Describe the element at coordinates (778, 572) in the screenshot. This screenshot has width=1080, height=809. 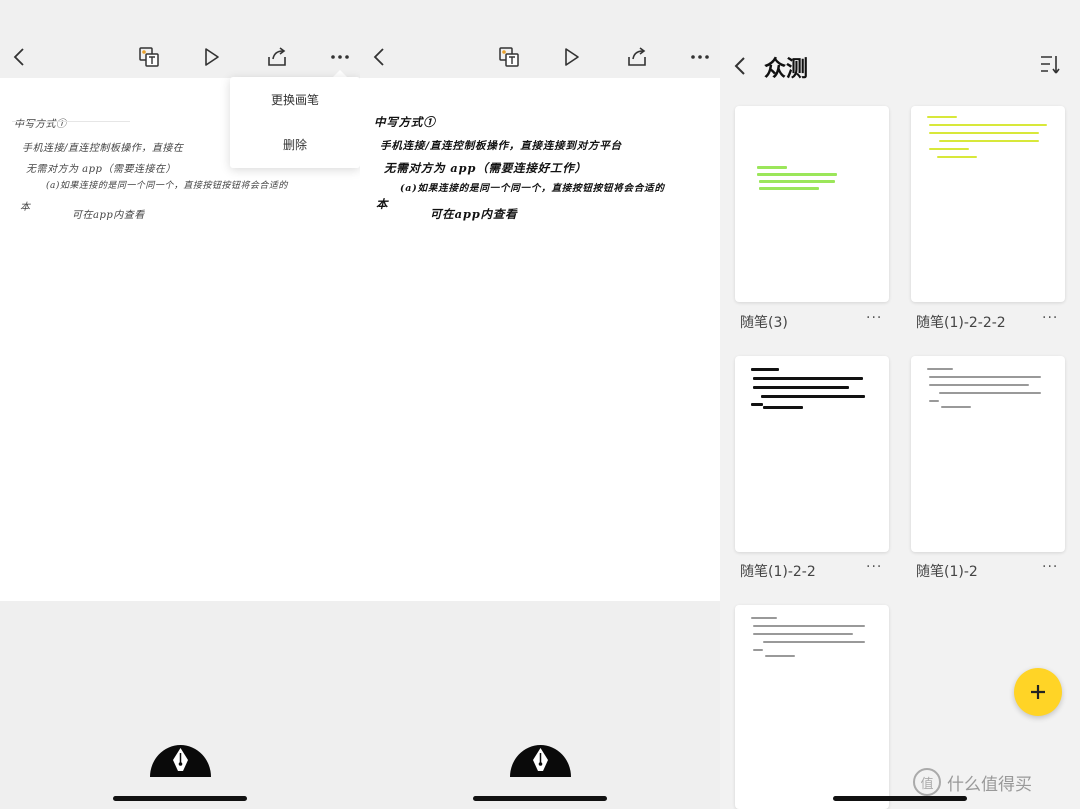
I see `note-title: 随笔(1)-2-2` at that location.